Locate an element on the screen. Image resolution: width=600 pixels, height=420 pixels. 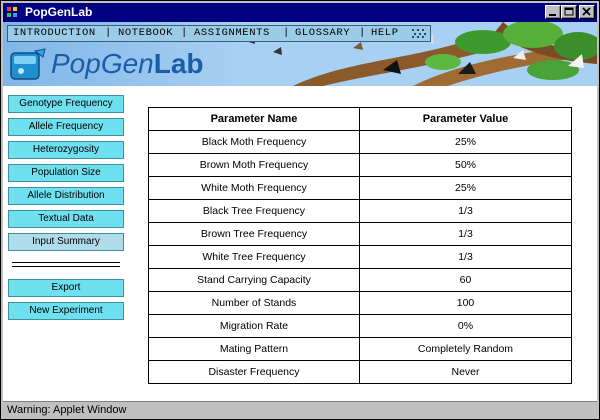
title-bar: PopGenLab is located at coordinates (300, 12).